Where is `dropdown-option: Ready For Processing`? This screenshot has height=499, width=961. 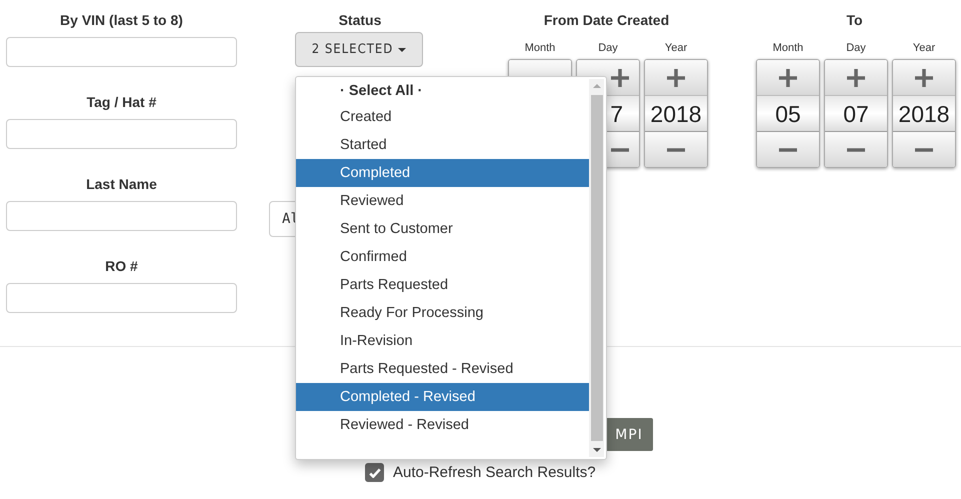 dropdown-option: Ready For Processing is located at coordinates (442, 313).